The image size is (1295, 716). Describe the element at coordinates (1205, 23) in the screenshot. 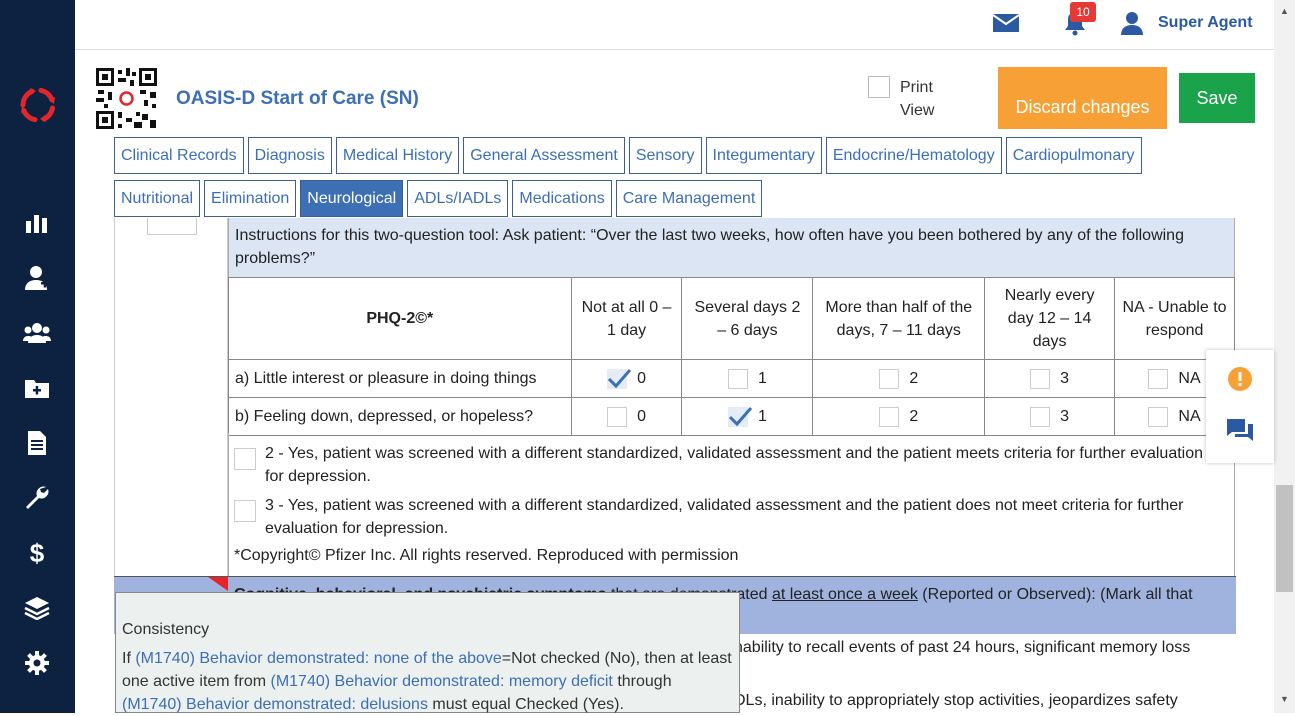

I see `user-name: Super Agent` at that location.